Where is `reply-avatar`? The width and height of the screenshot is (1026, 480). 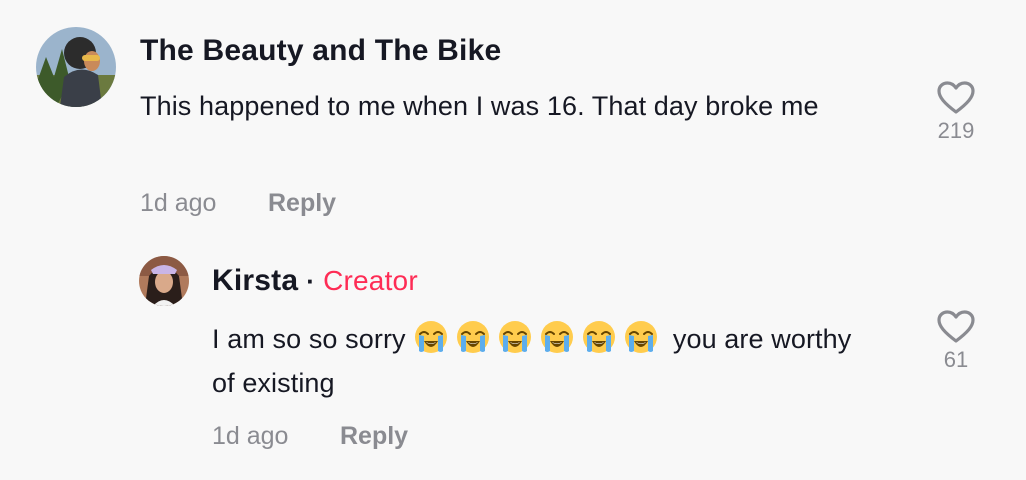 reply-avatar is located at coordinates (164, 281).